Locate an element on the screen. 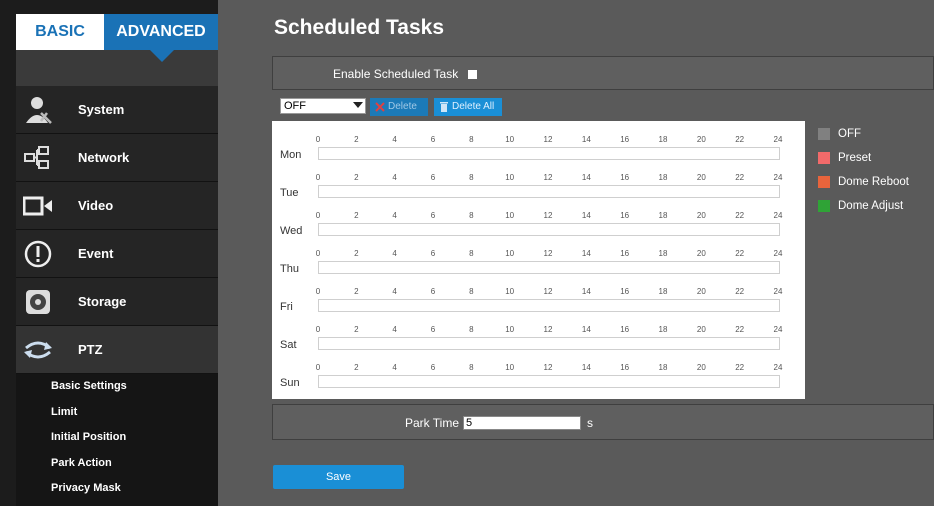 The width and height of the screenshot is (934, 506). sidebar-item-label: Network is located at coordinates (104, 157).